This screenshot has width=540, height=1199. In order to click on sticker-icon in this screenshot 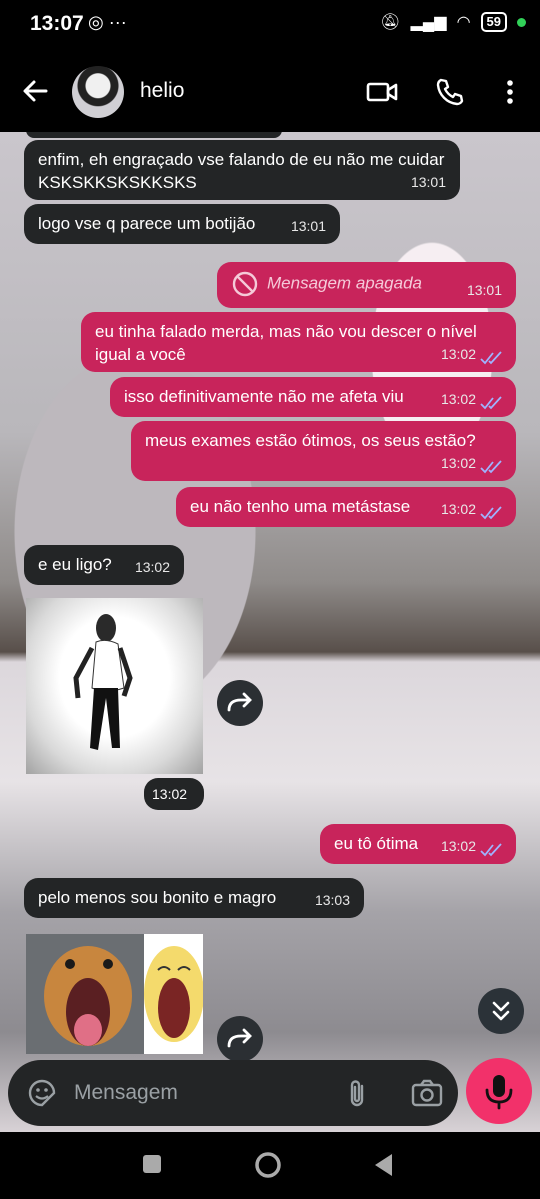, I will do `click(42, 1093)`.